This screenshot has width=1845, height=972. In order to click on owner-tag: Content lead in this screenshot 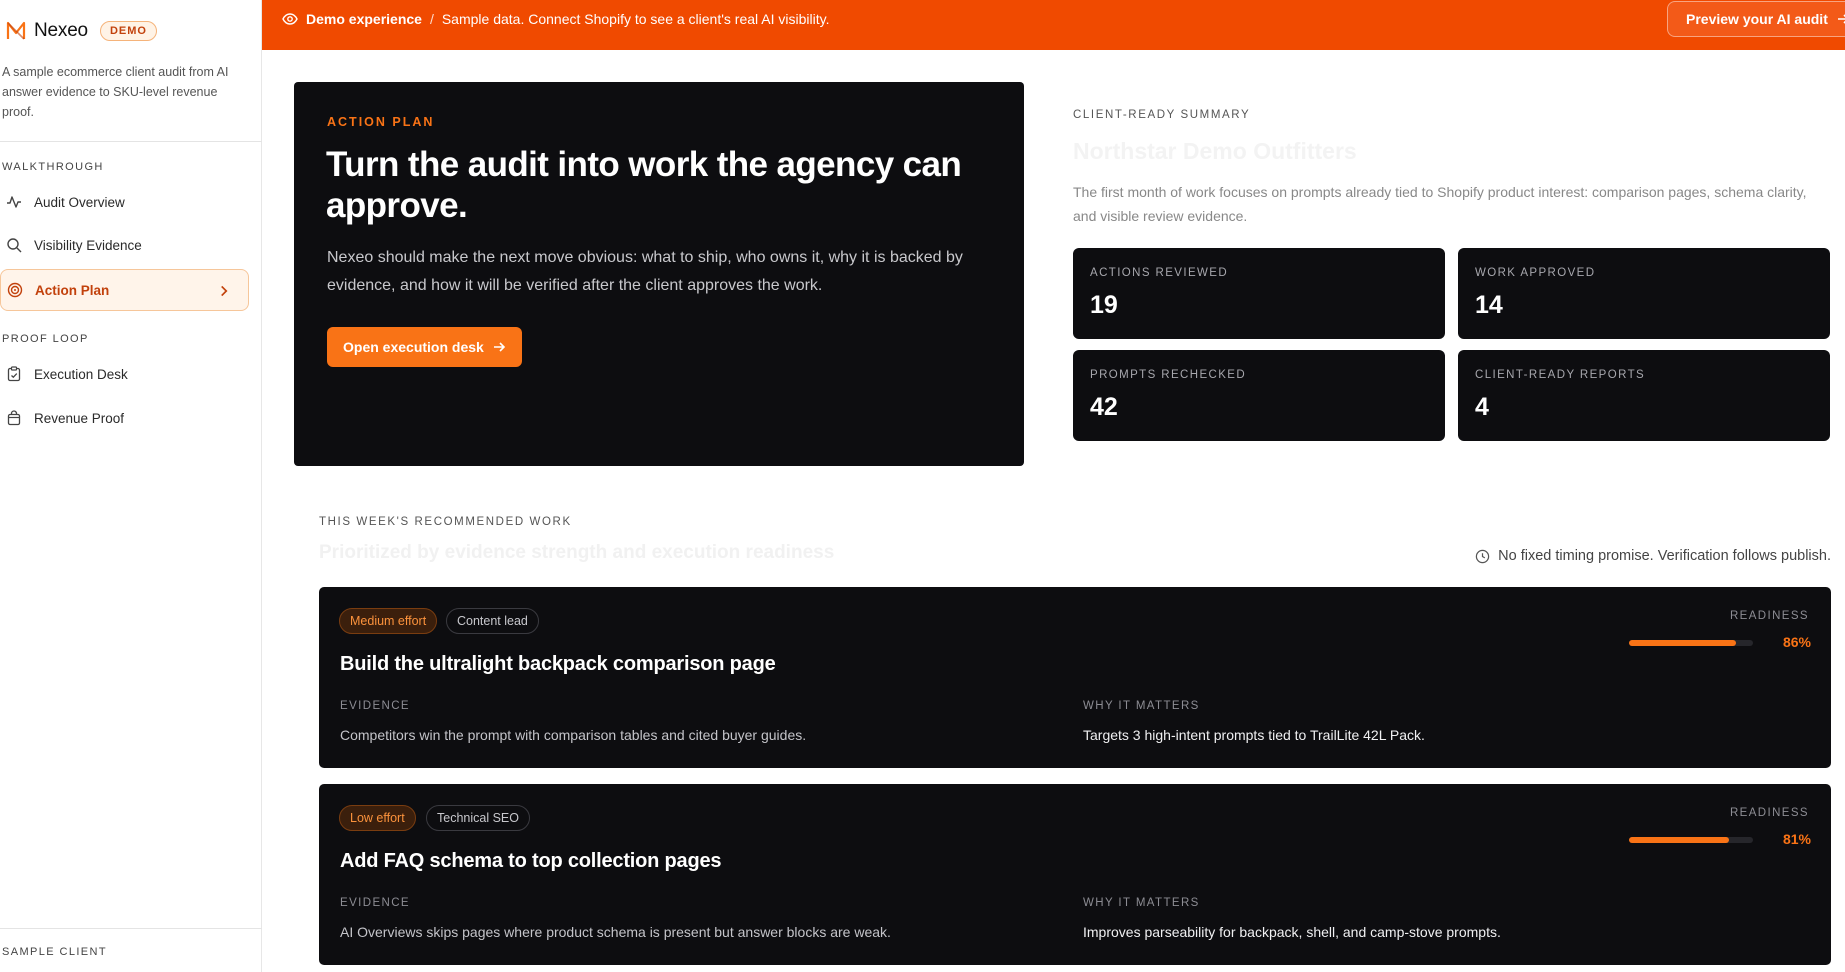, I will do `click(492, 621)`.